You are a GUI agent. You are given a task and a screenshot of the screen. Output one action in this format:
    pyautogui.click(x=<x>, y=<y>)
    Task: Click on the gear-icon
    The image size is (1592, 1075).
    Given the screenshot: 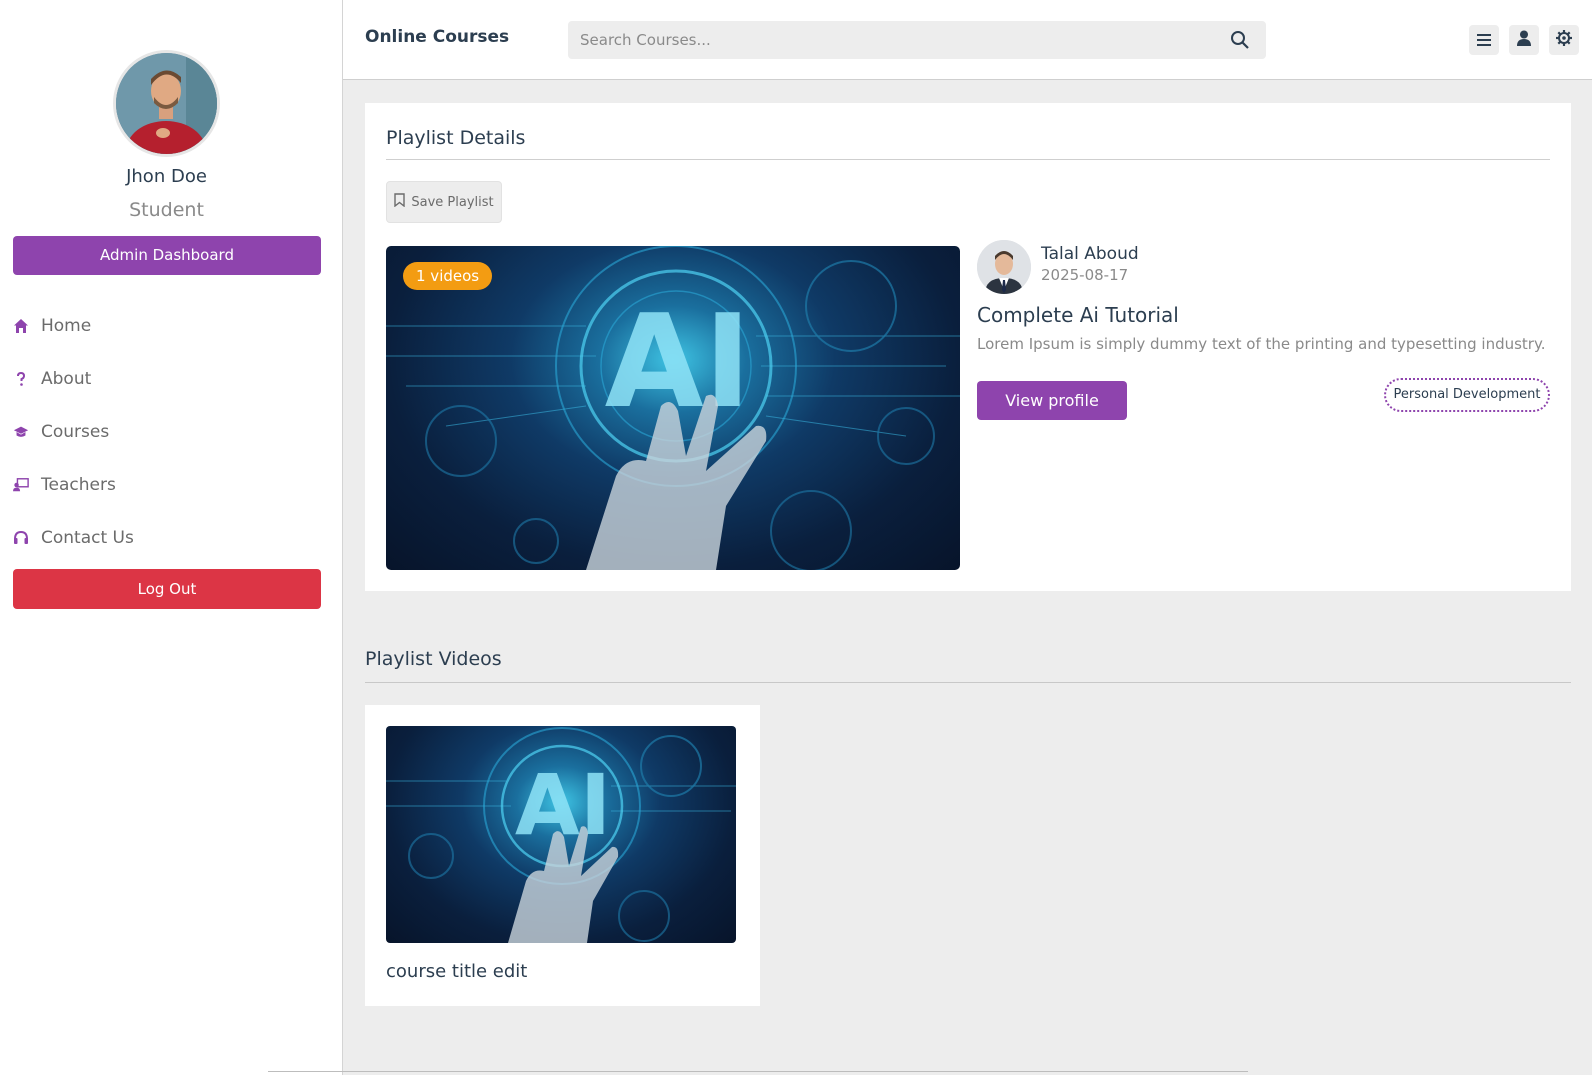 What is the action you would take?
    pyautogui.click(x=1564, y=40)
    